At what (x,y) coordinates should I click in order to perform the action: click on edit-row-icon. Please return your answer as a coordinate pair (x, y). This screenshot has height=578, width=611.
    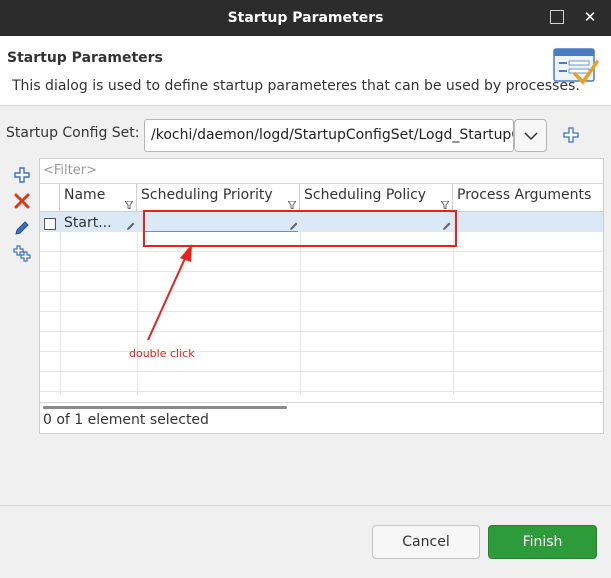
    Looking at the image, I should click on (22, 228).